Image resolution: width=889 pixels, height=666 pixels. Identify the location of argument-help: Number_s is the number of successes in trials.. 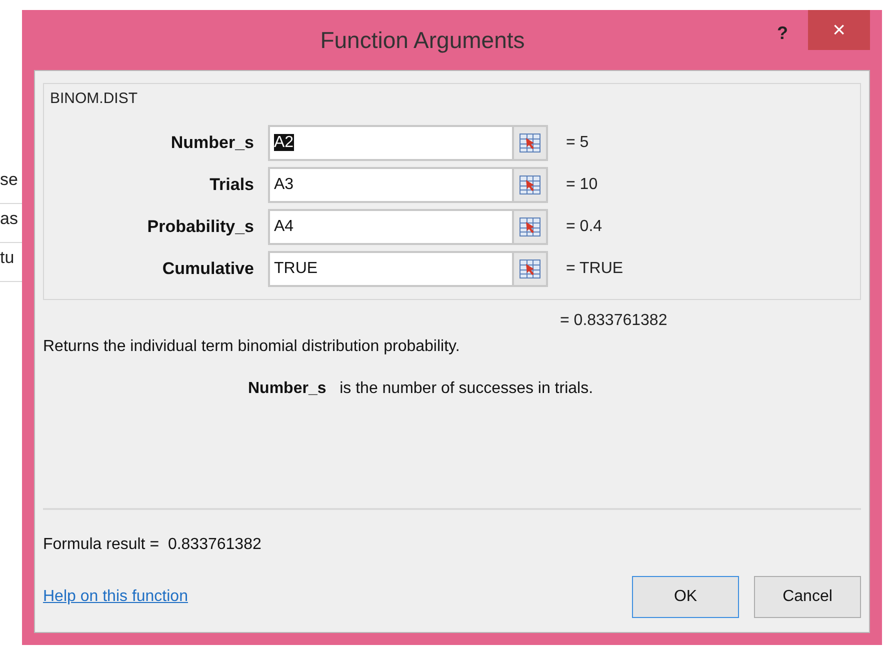
(420, 388).